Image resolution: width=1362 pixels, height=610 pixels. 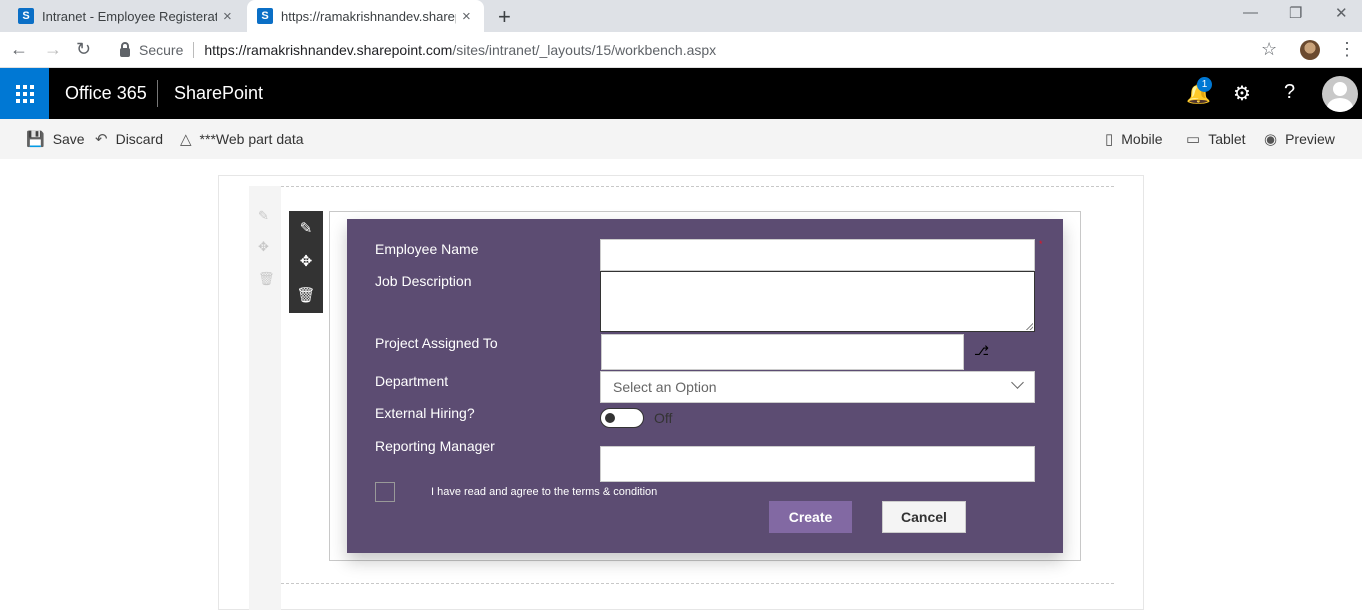 What do you see at coordinates (1250, 12) in the screenshot?
I see `minimize-icon: —` at bounding box center [1250, 12].